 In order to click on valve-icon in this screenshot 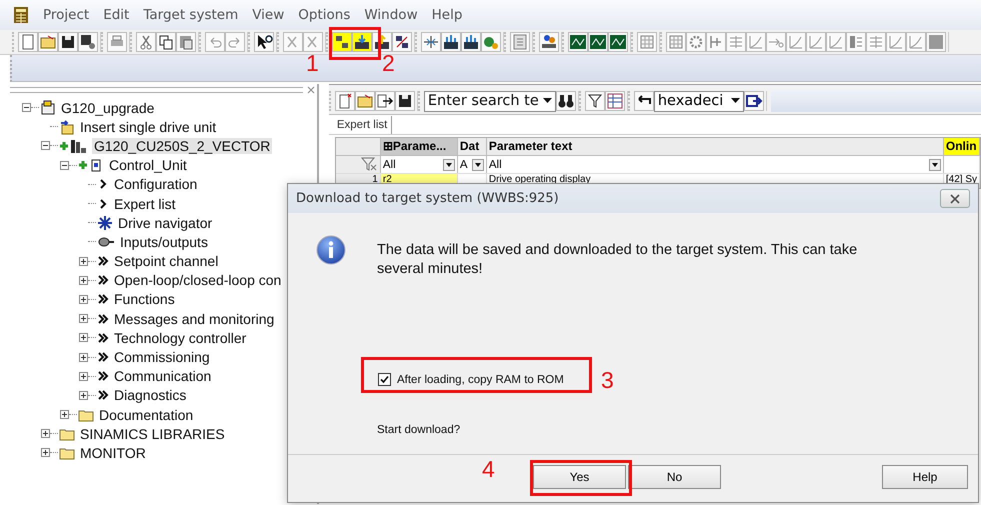, I will do `click(716, 42)`.